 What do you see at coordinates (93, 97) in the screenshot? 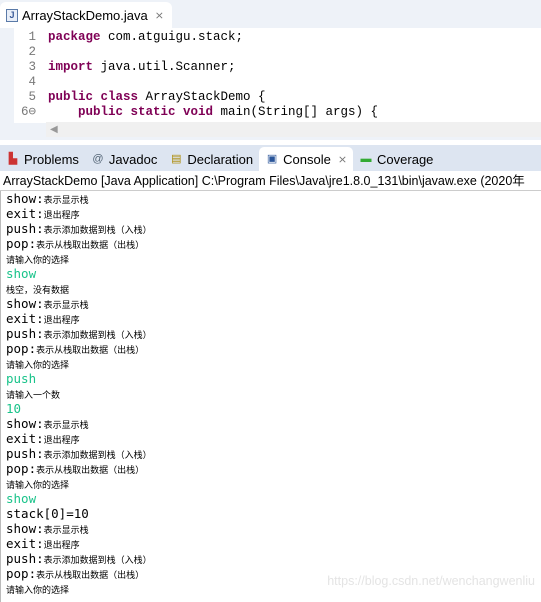
I see `code-keyword: public class` at bounding box center [93, 97].